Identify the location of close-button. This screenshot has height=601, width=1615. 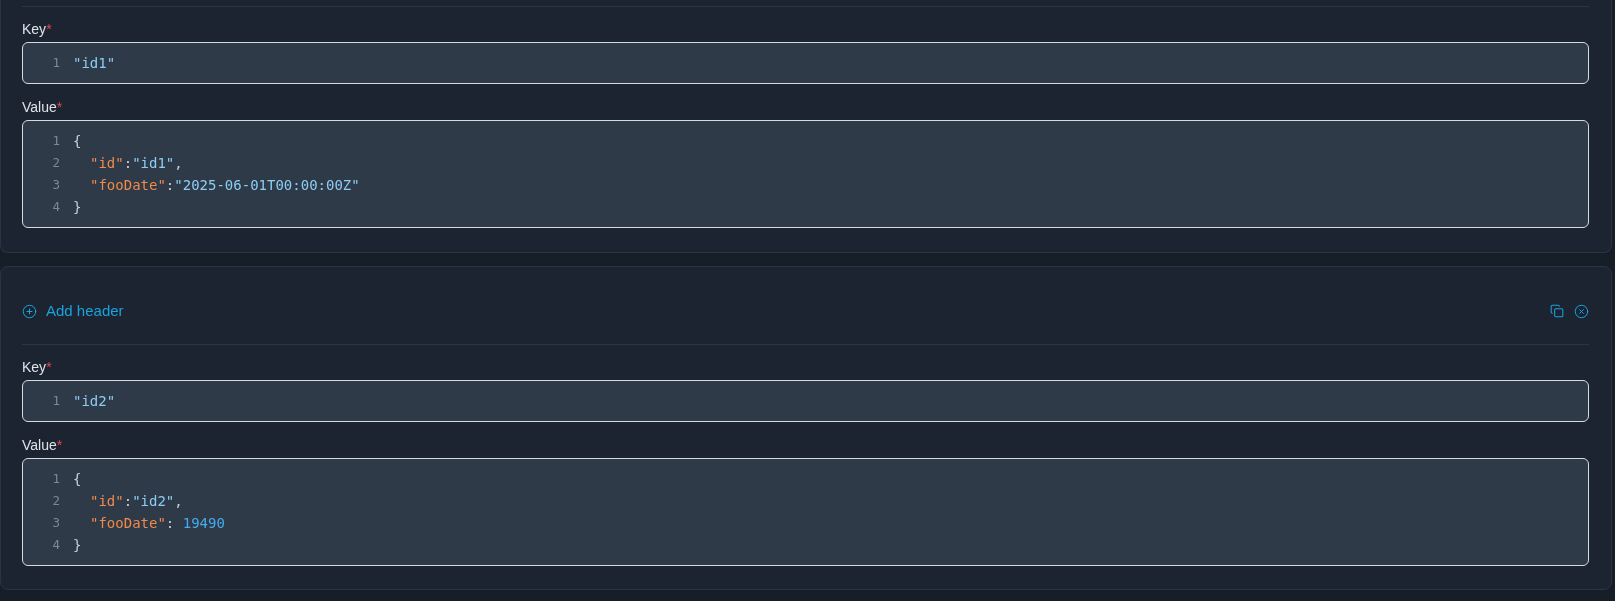
(1581, 311).